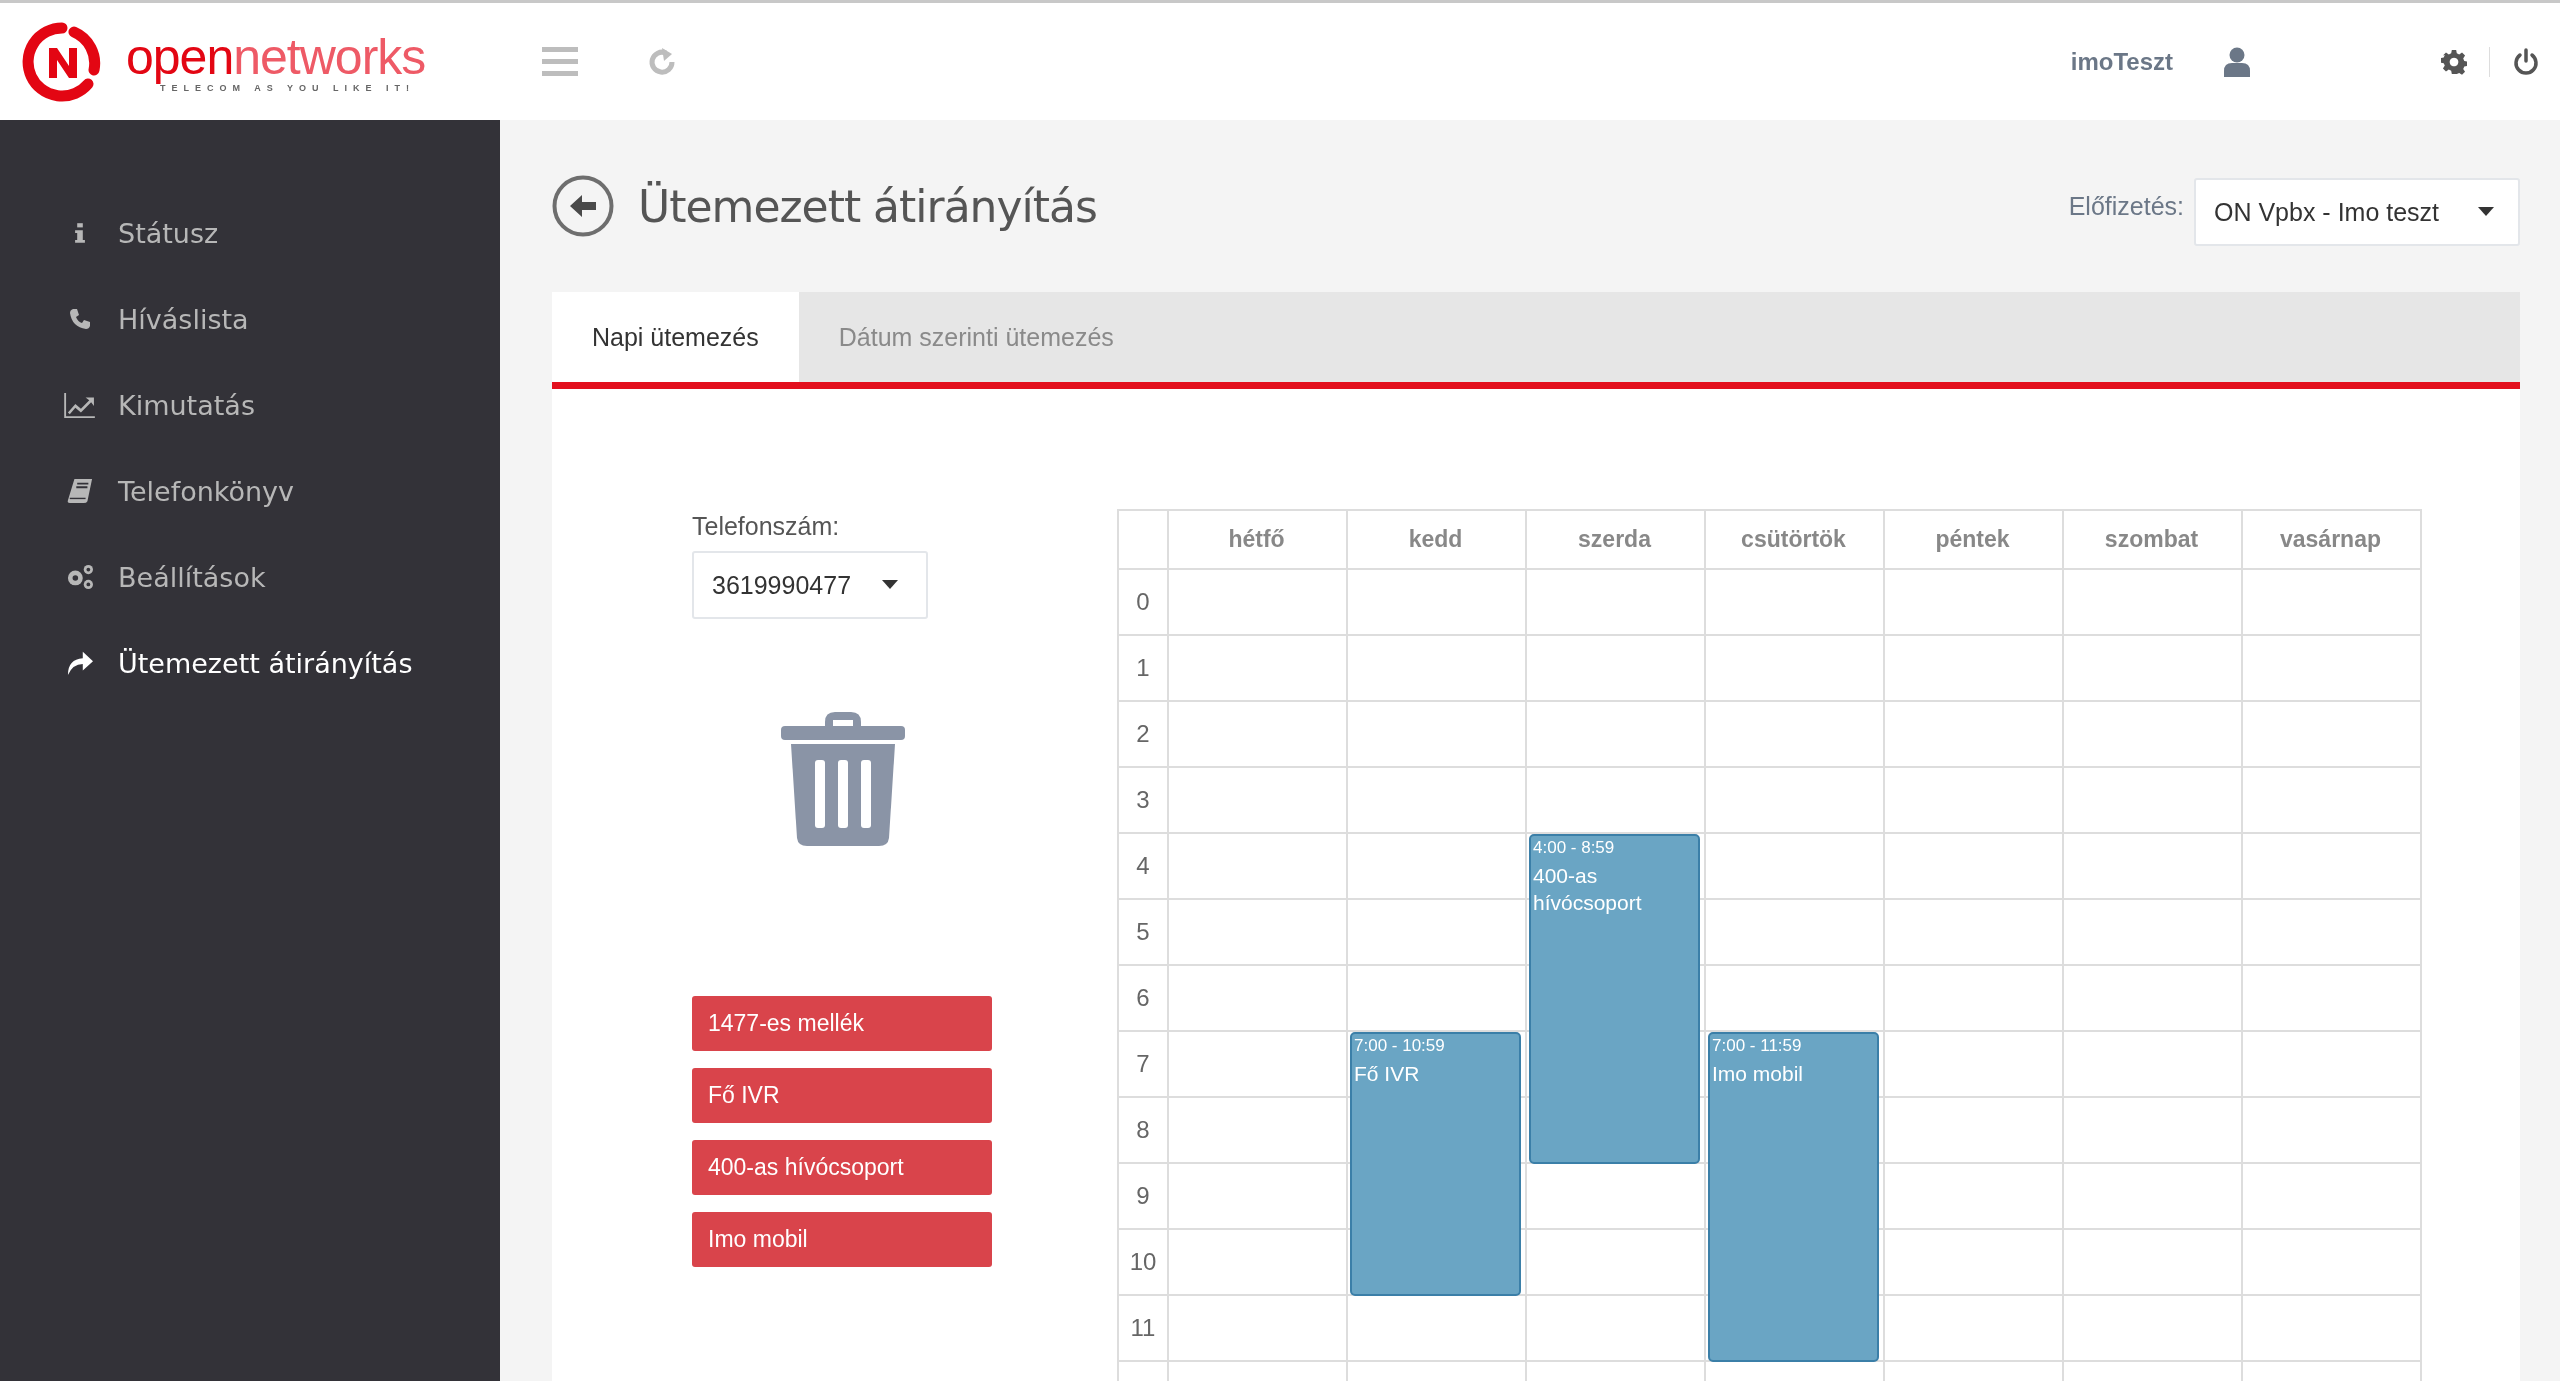 This screenshot has height=1381, width=2560. Describe the element at coordinates (2357, 212) in the screenshot. I see `subscription-dropdown: ON Vpbx - Imo teszt` at that location.